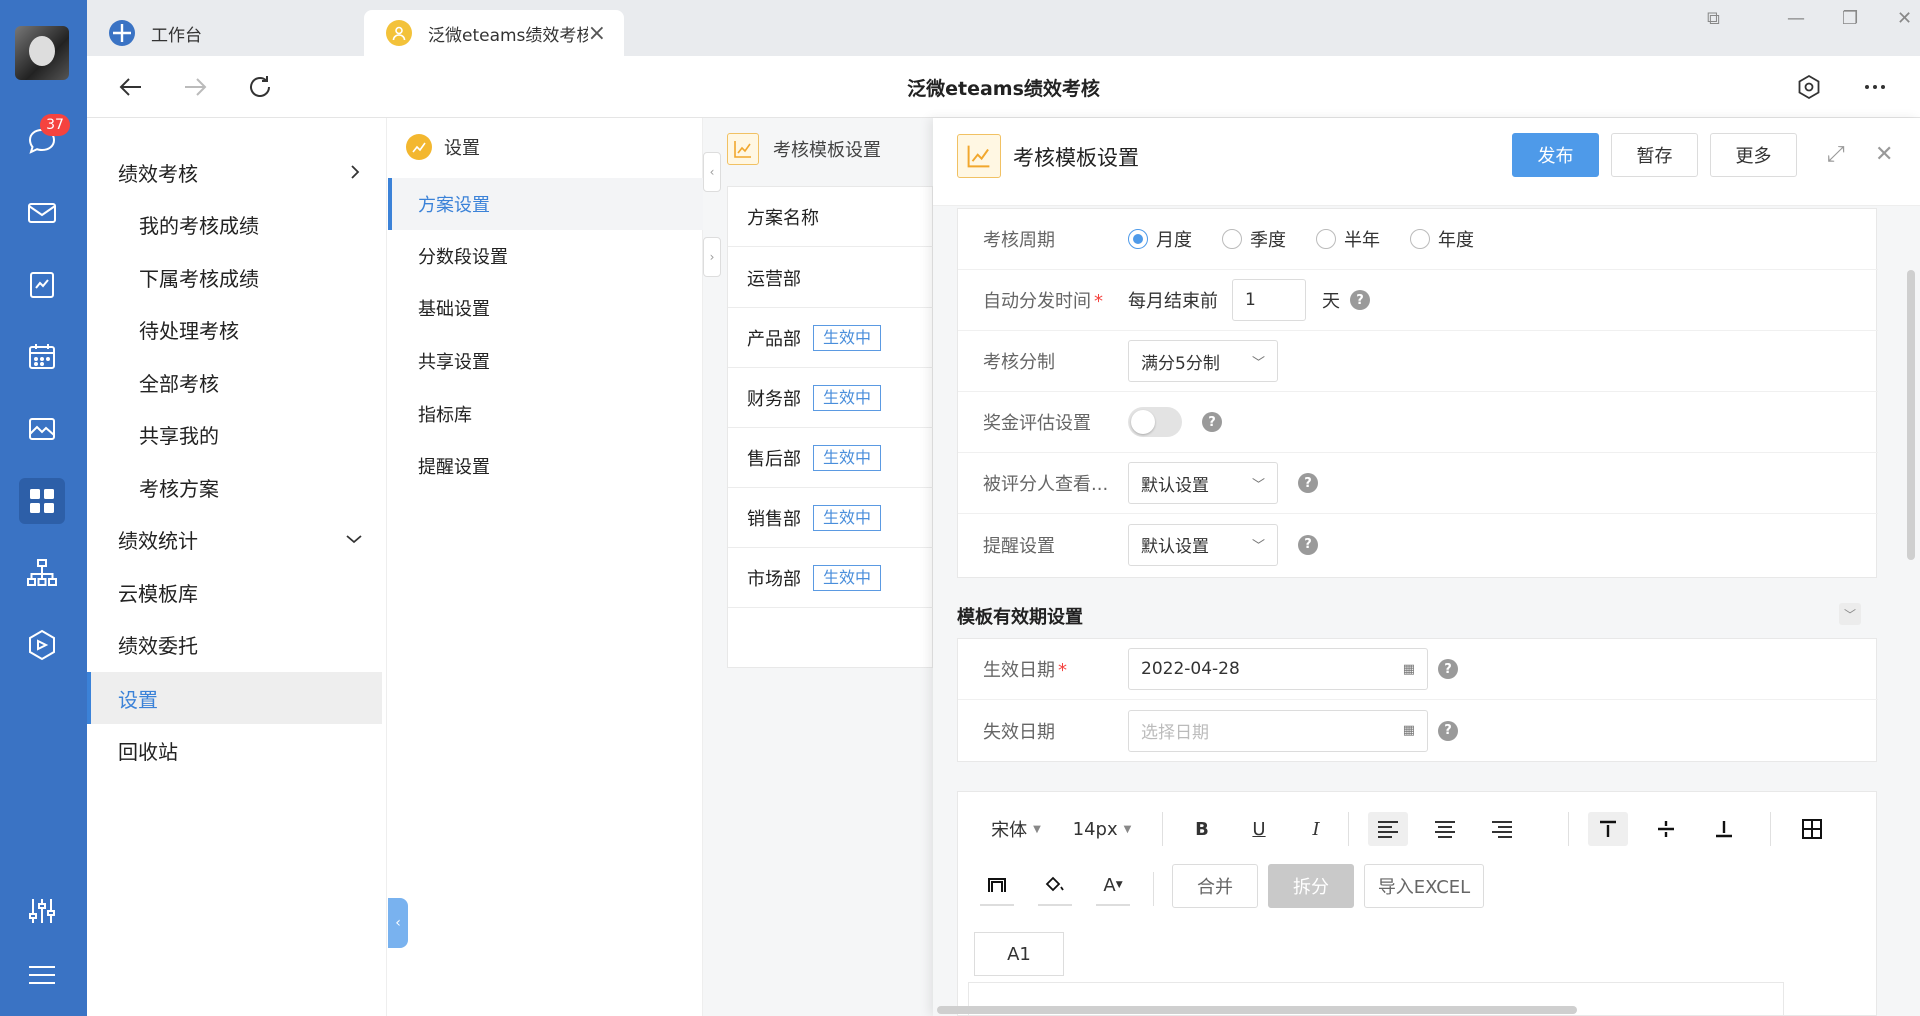 The height and width of the screenshot is (1016, 1920). I want to click on collapse-sidebar-handle: ‹, so click(398, 923).